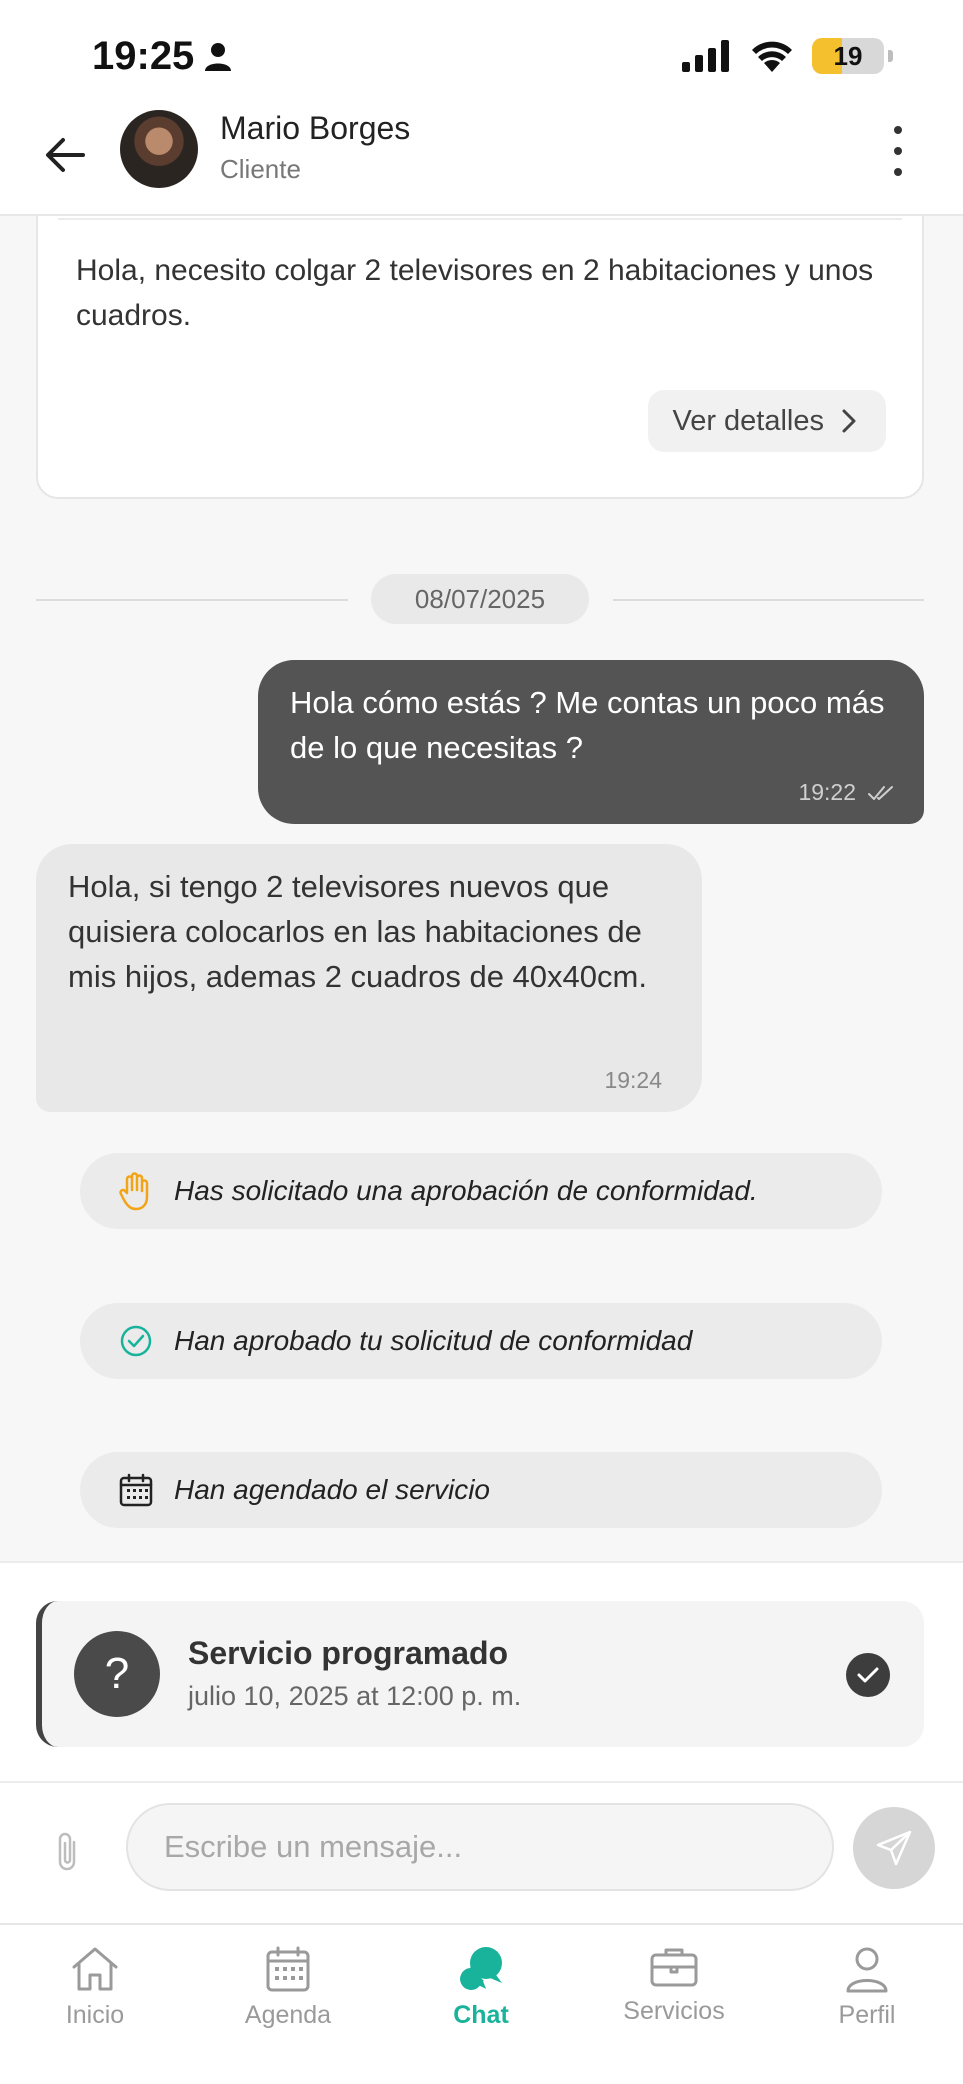  What do you see at coordinates (867, 1970) in the screenshot?
I see `person-icon` at bounding box center [867, 1970].